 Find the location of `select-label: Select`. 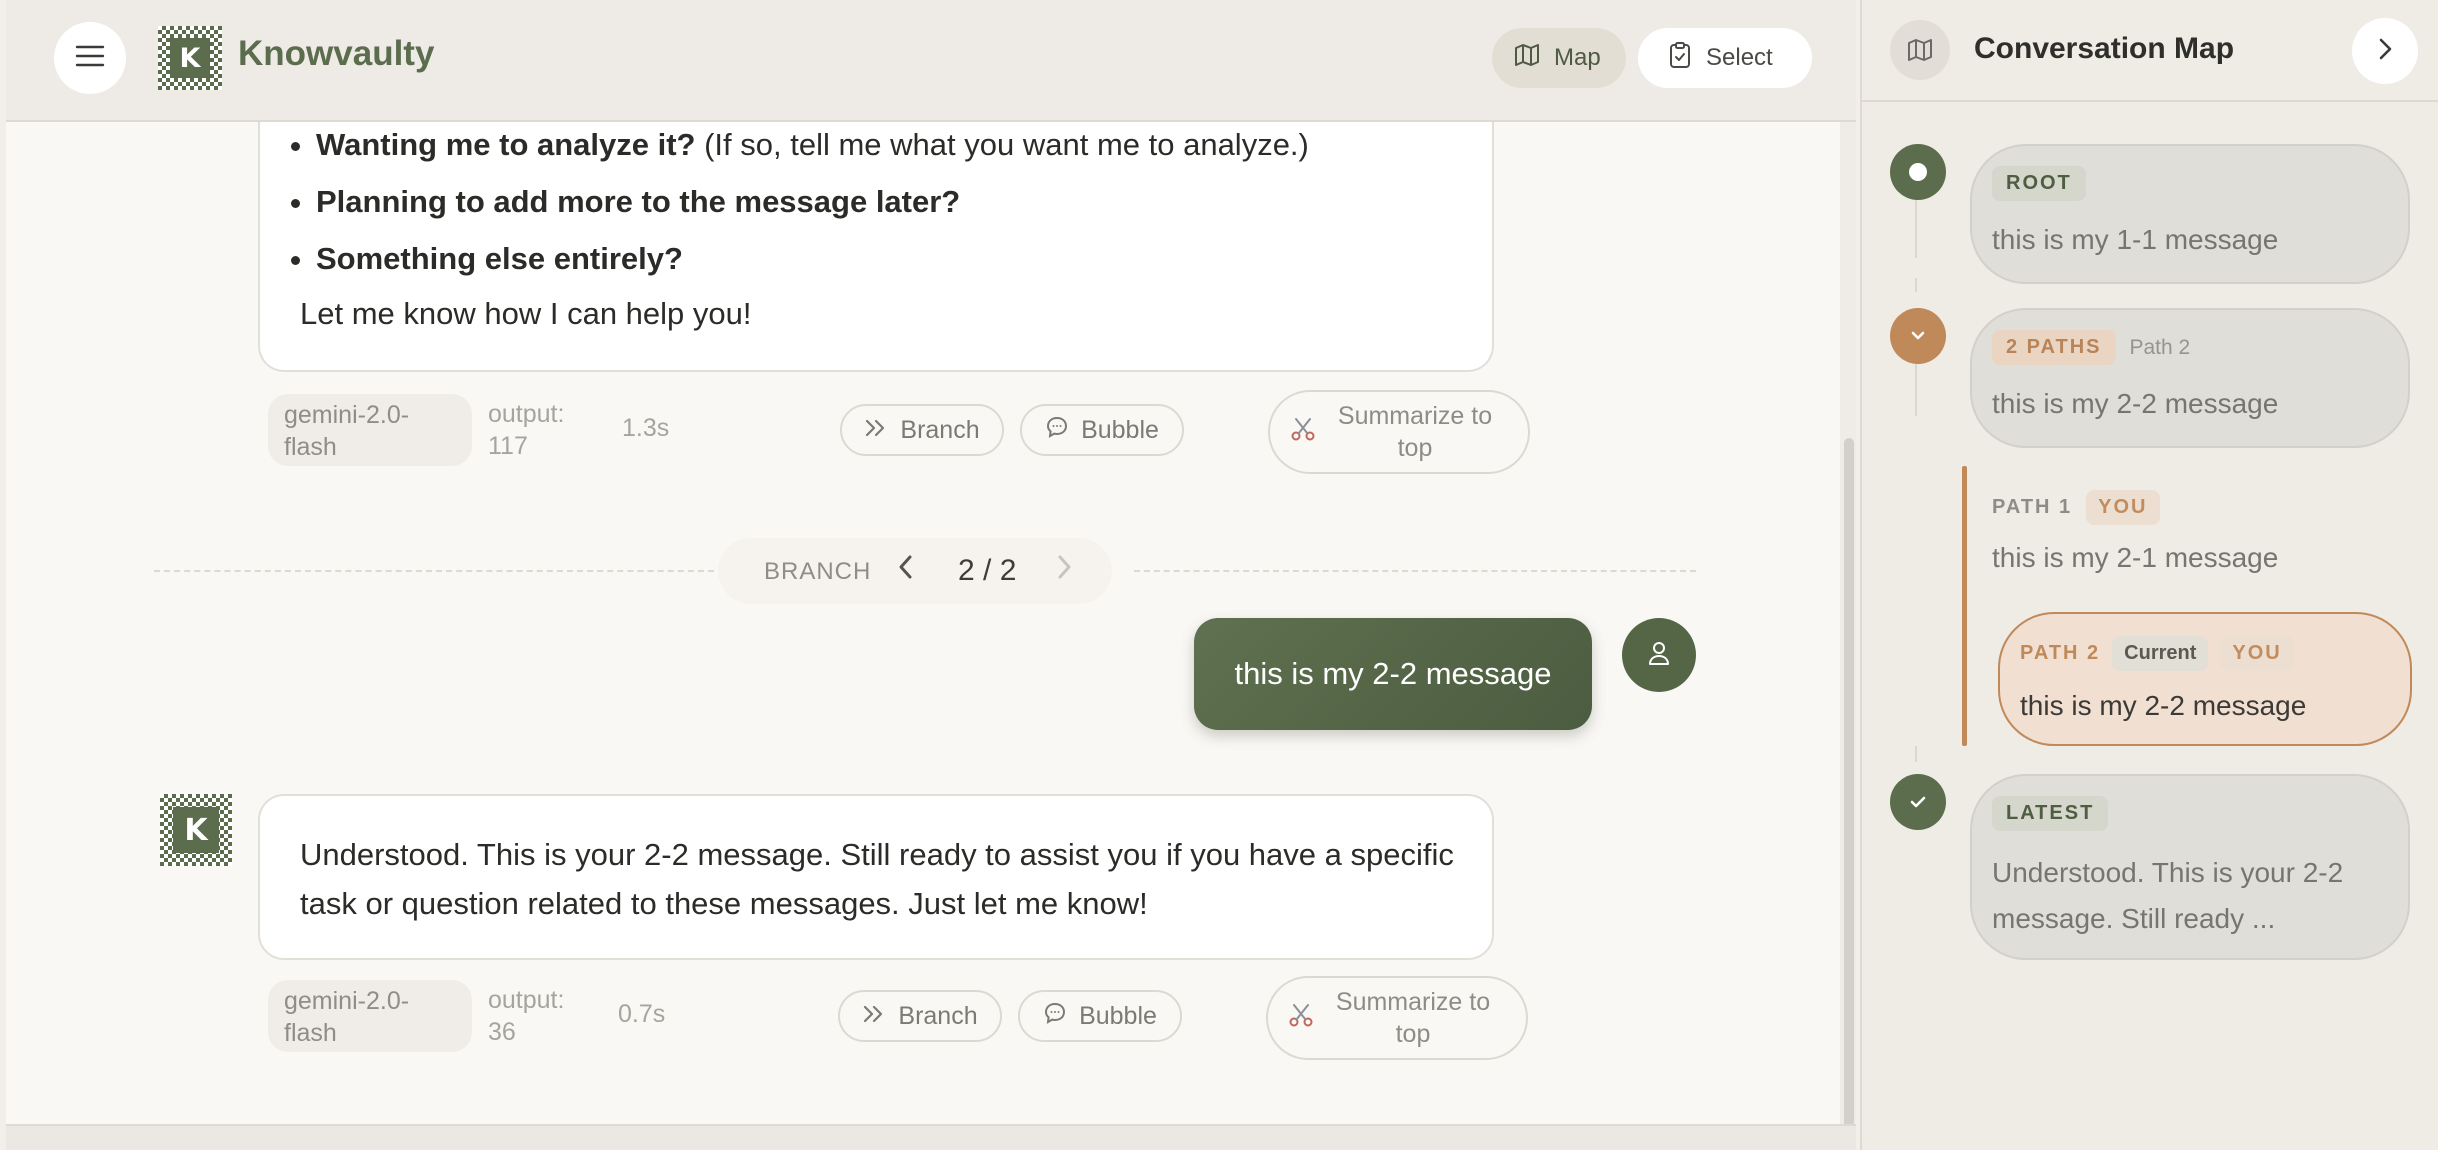

select-label: Select is located at coordinates (1739, 57).